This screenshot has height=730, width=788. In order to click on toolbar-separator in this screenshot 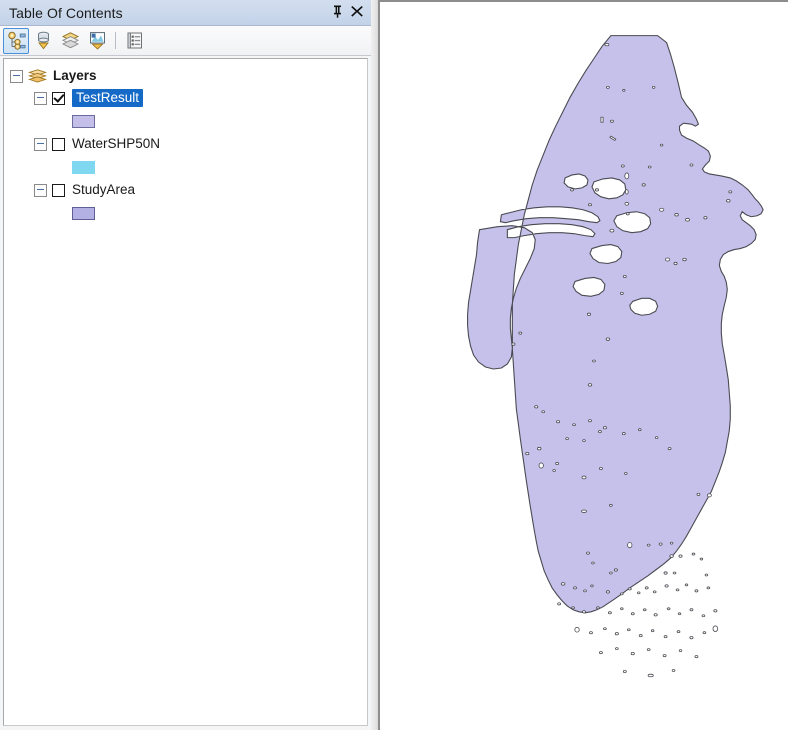, I will do `click(115, 40)`.